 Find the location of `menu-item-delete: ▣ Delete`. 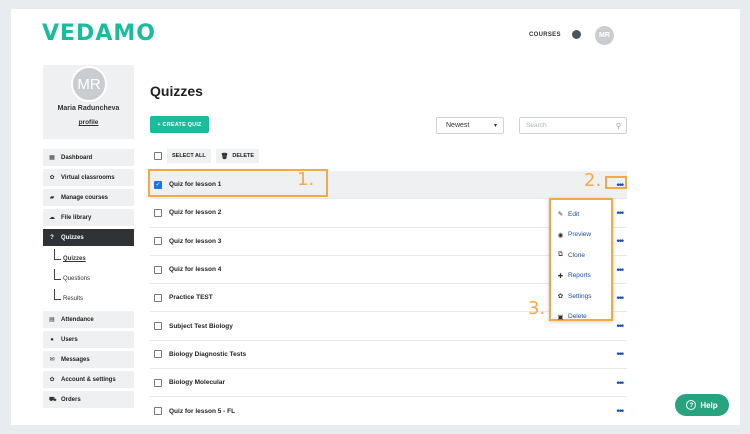

menu-item-delete: ▣ Delete is located at coordinates (581, 317).